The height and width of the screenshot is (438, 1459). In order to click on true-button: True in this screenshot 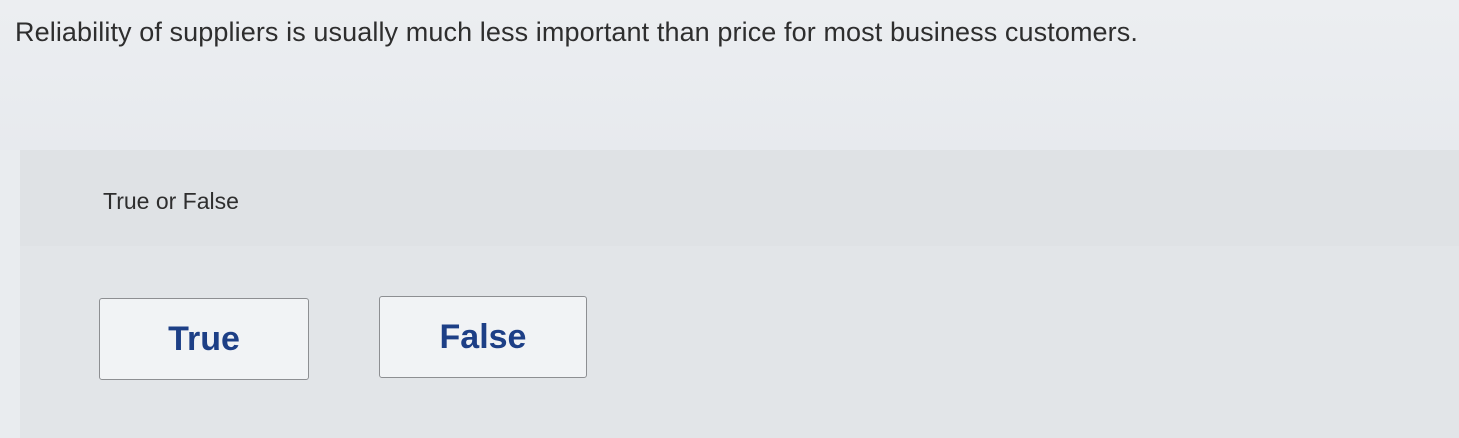, I will do `click(204, 339)`.